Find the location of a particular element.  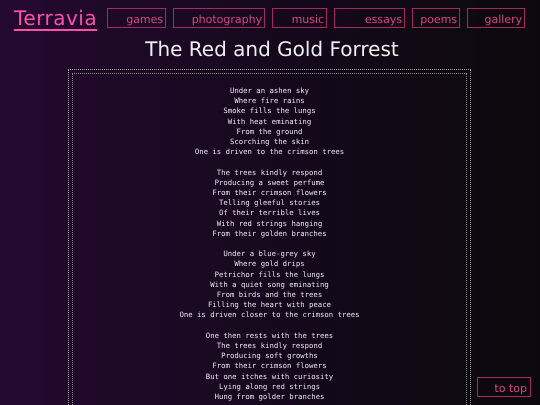

page-title: The Red and Gold Forrest is located at coordinates (272, 49).